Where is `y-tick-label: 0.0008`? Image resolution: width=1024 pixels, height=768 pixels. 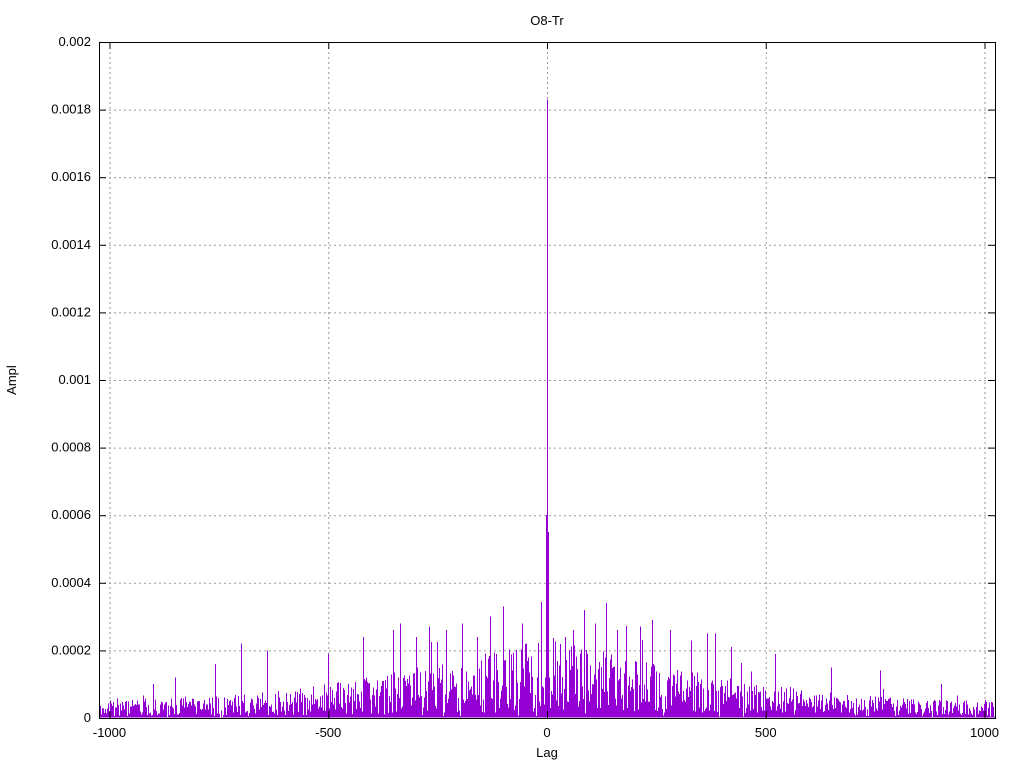
y-tick-label: 0.0008 is located at coordinates (71, 447).